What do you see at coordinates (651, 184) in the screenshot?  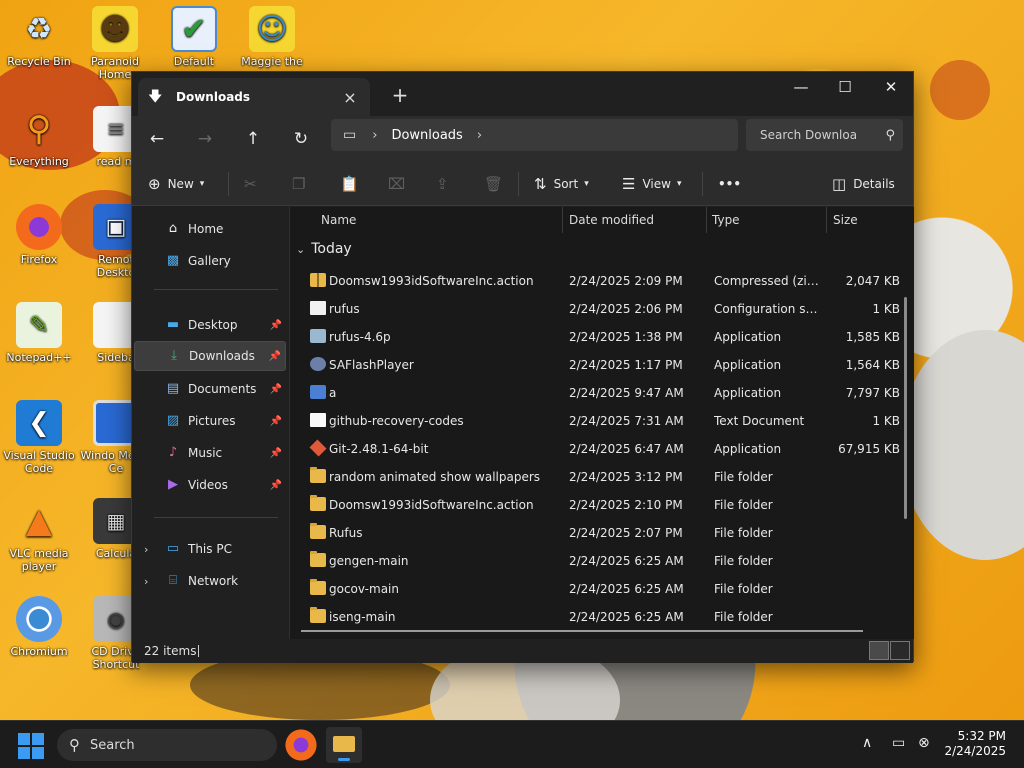 I see `view-button: ☰ View ▾` at bounding box center [651, 184].